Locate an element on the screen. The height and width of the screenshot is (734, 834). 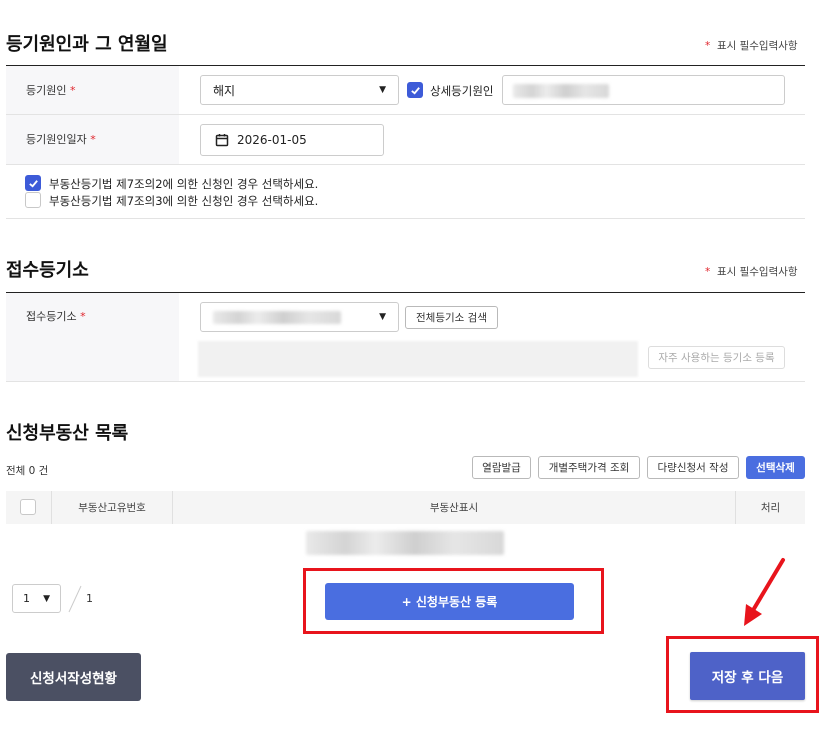
detail-cause-label: 상세등기원인 is located at coordinates (462, 91).